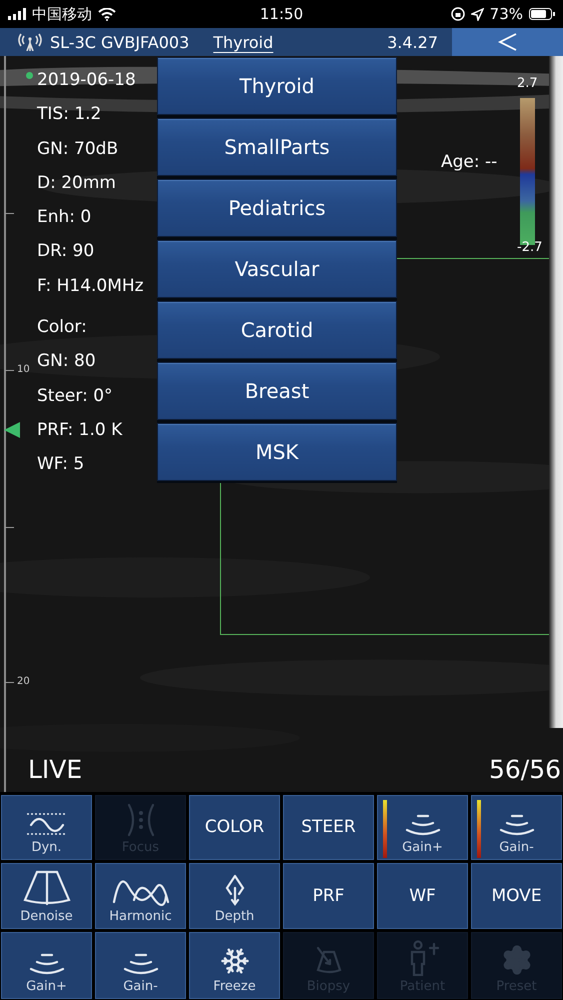 The image size is (563, 1000). I want to click on control-button: STEER, so click(328, 827).